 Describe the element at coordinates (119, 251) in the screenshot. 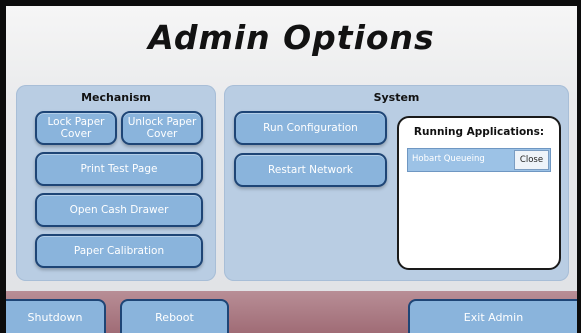

I see `paper-calibration-button: Paper Calibration` at that location.